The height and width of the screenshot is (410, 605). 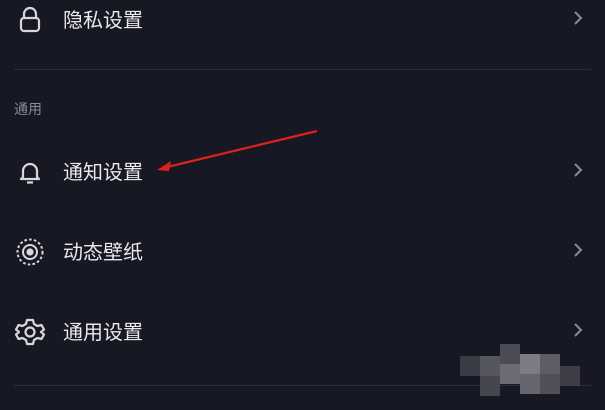 What do you see at coordinates (103, 252) in the screenshot?
I see `live-wallpaper-label: 动态壁纸` at bounding box center [103, 252].